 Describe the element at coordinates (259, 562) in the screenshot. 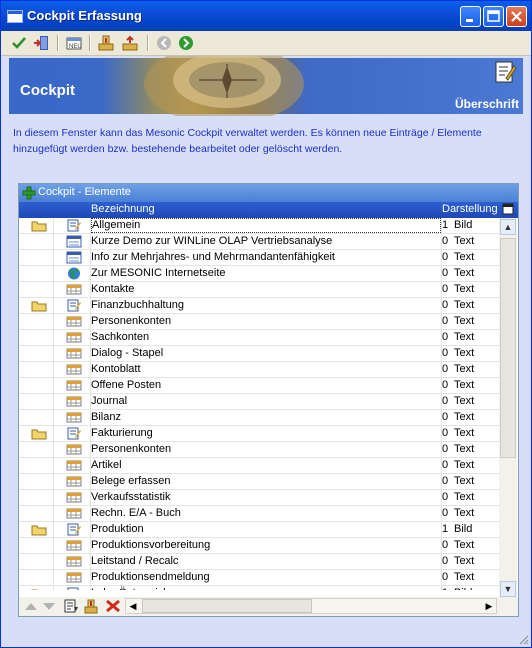

I see `table-row: Leitstand / Recalc 0 Text` at that location.